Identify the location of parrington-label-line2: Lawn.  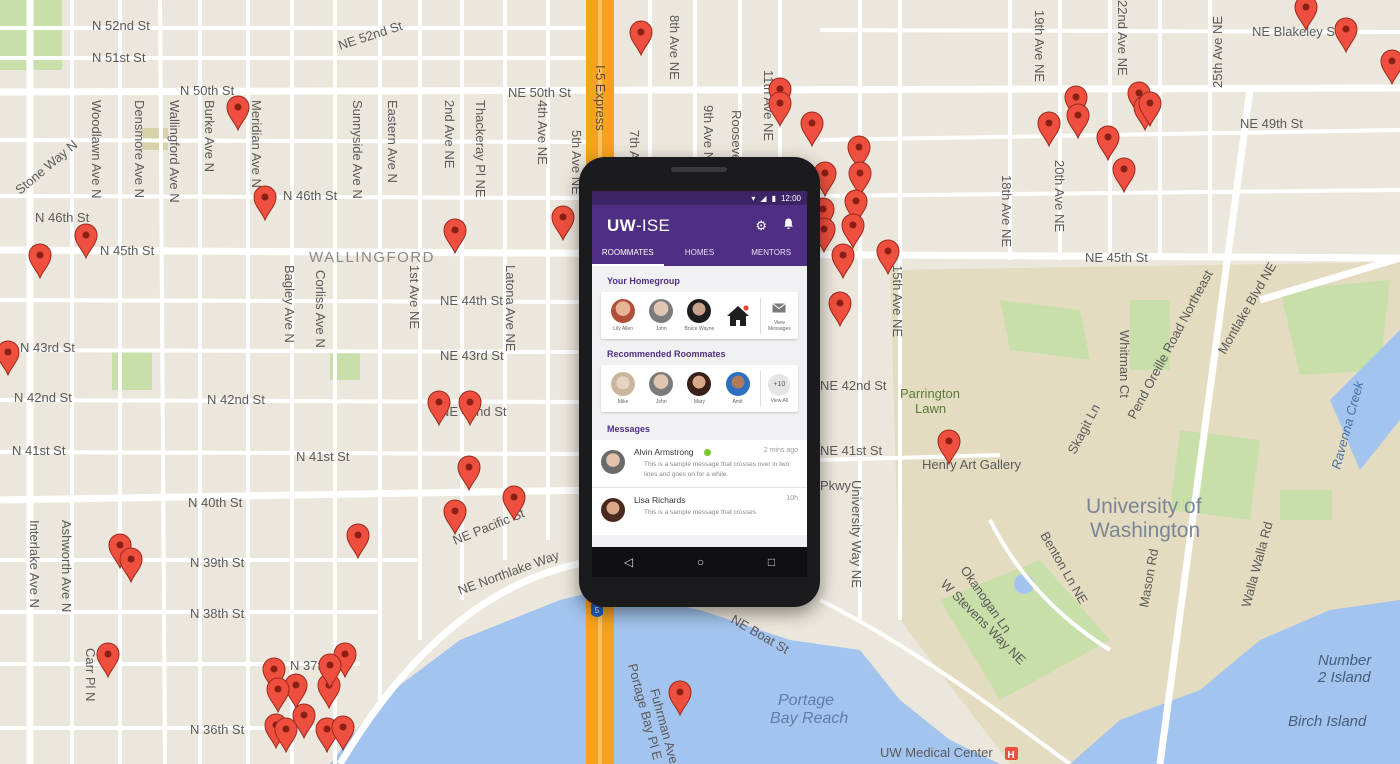
(930, 408).